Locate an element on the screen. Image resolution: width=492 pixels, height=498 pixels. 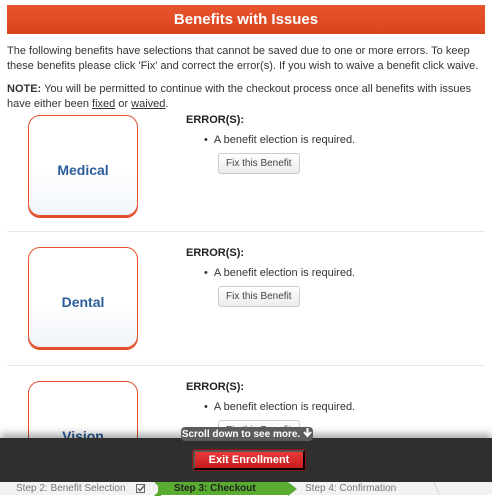
fix-benefit-button-dental: Fix this Benefit is located at coordinates (259, 296).